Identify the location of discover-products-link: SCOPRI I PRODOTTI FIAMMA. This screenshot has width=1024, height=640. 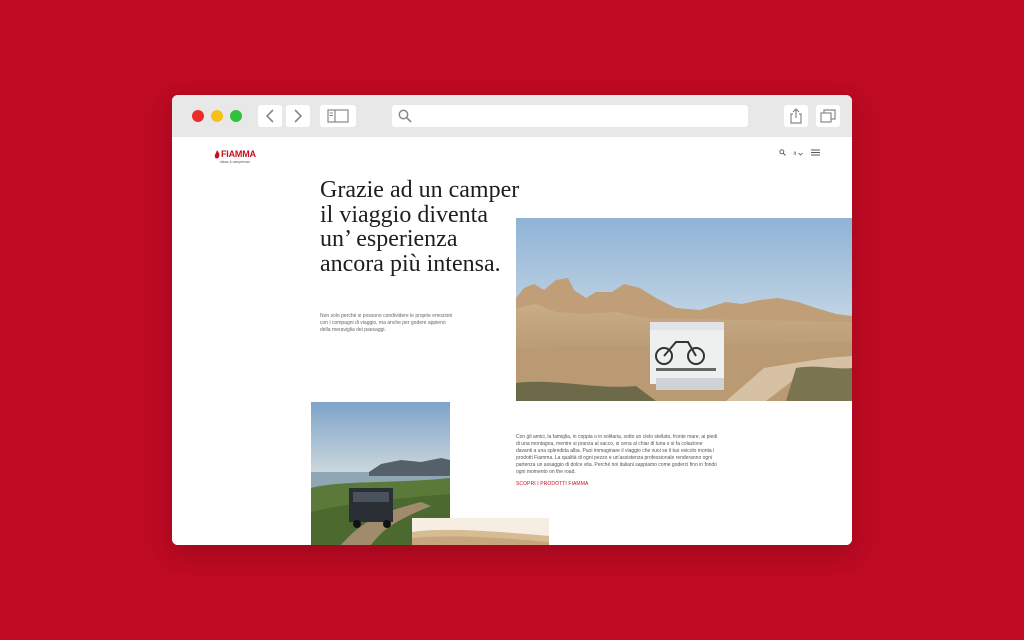
(552, 484).